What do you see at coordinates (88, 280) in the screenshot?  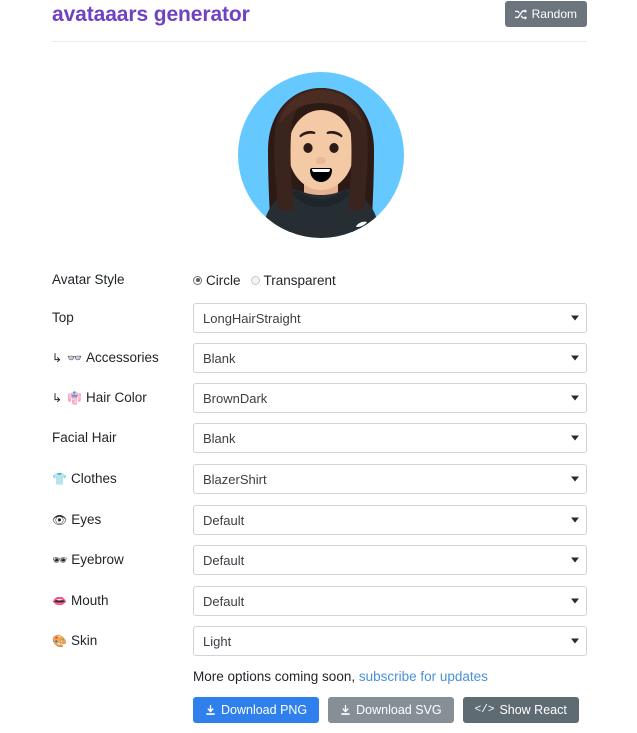 I see `avatar-style-label: Avatar Style` at bounding box center [88, 280].